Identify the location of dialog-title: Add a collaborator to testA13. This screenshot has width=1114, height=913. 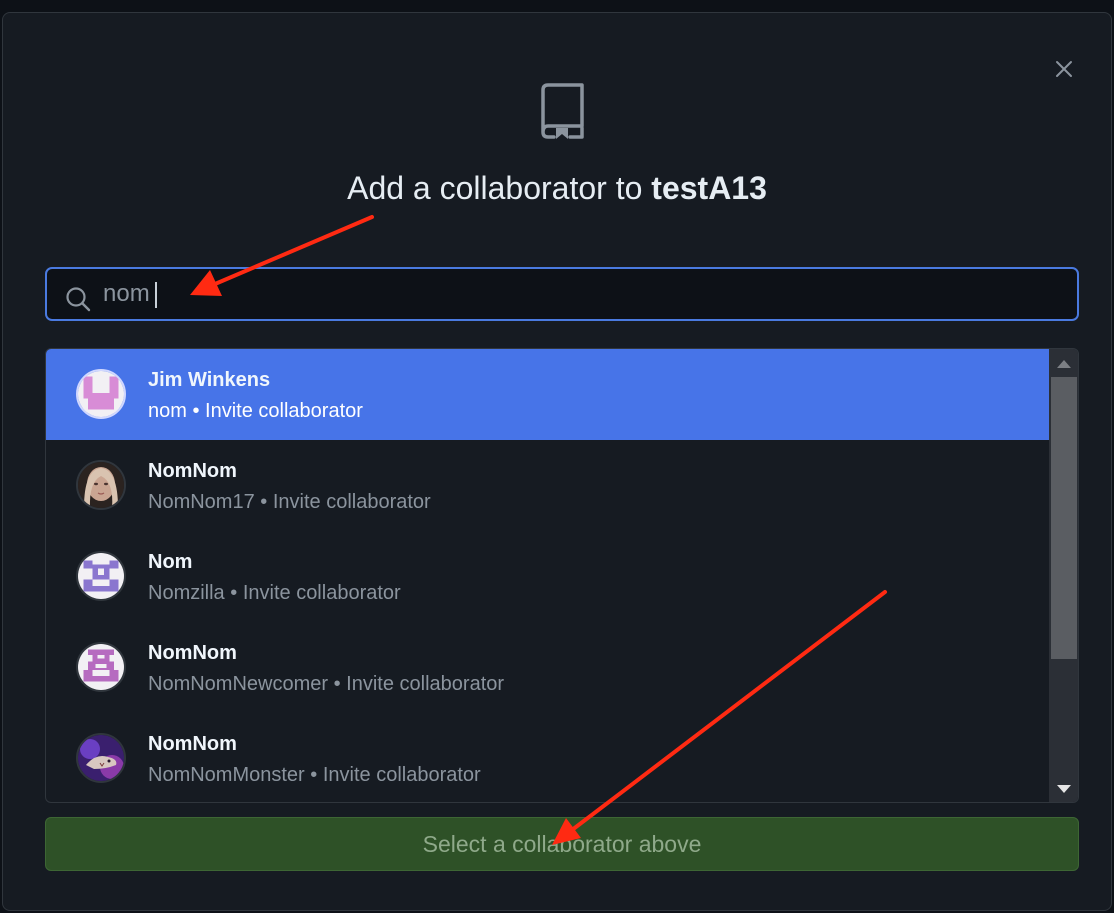
(557, 188).